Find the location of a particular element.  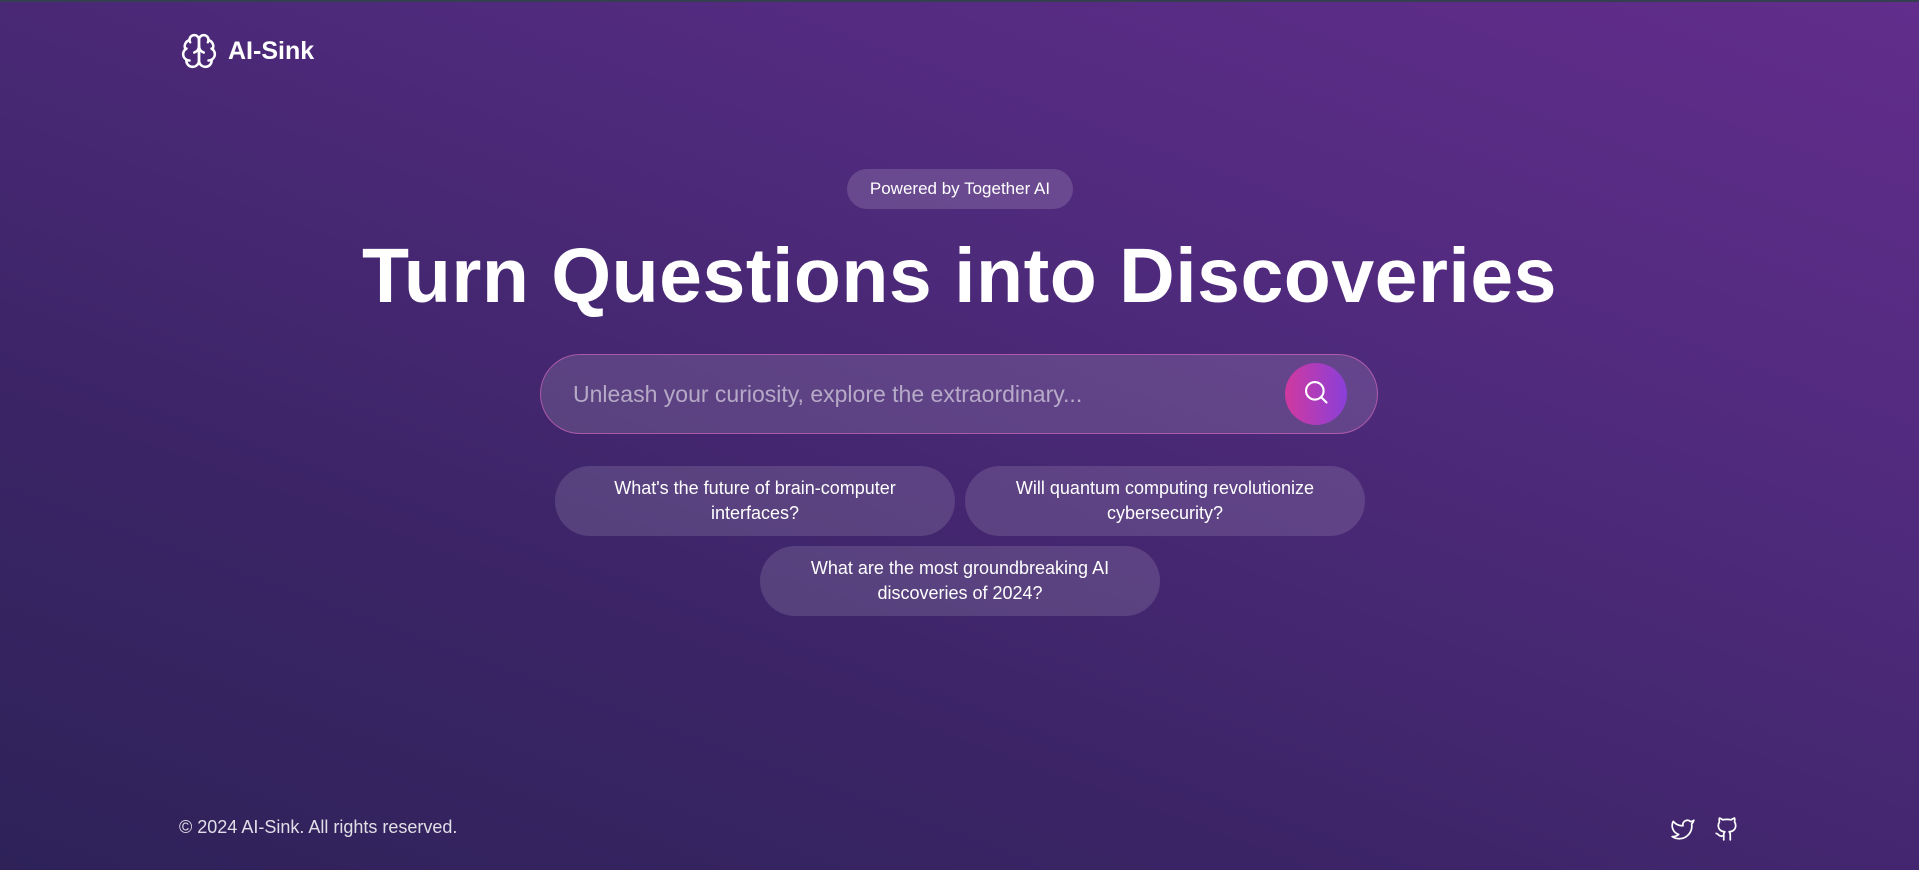

search-icon is located at coordinates (1316, 394).